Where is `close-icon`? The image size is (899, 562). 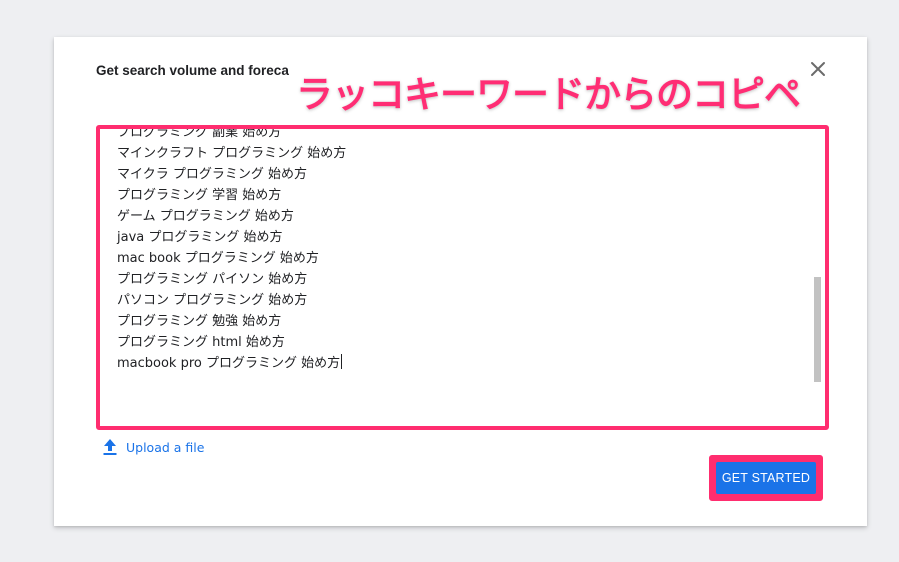 close-icon is located at coordinates (818, 69).